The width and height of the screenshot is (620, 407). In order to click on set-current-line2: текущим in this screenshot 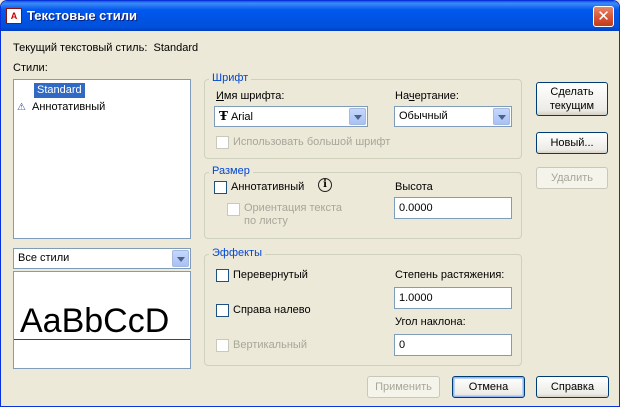, I will do `click(572, 106)`.